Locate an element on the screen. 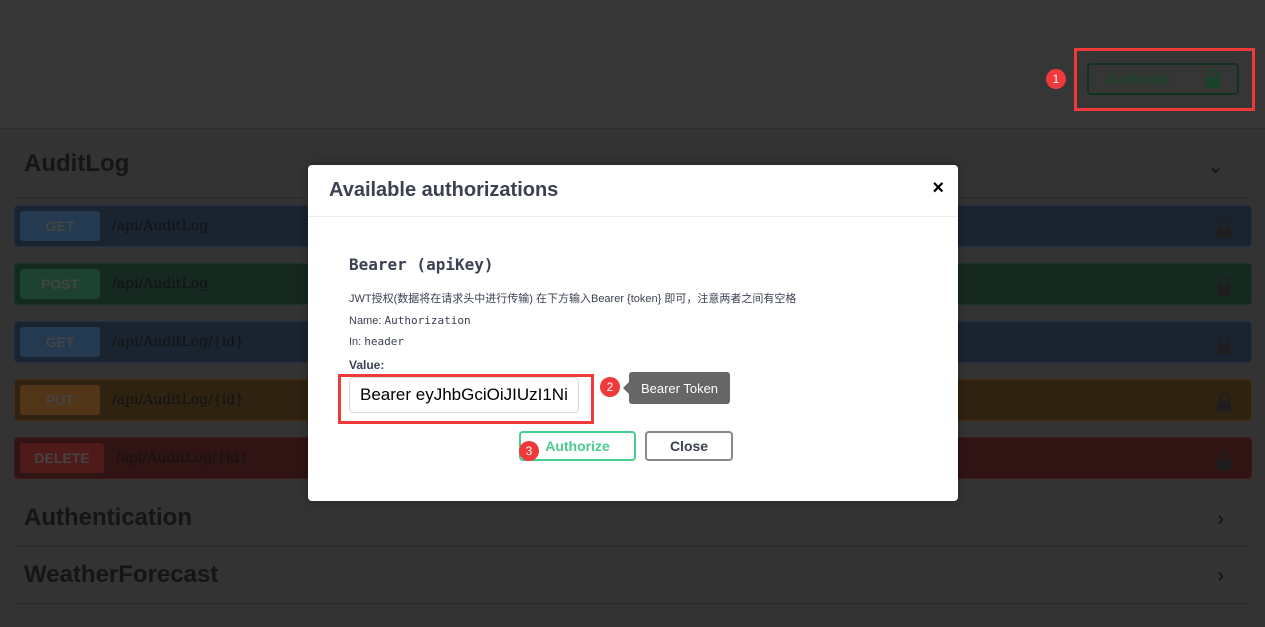  value-input is located at coordinates (464, 395).